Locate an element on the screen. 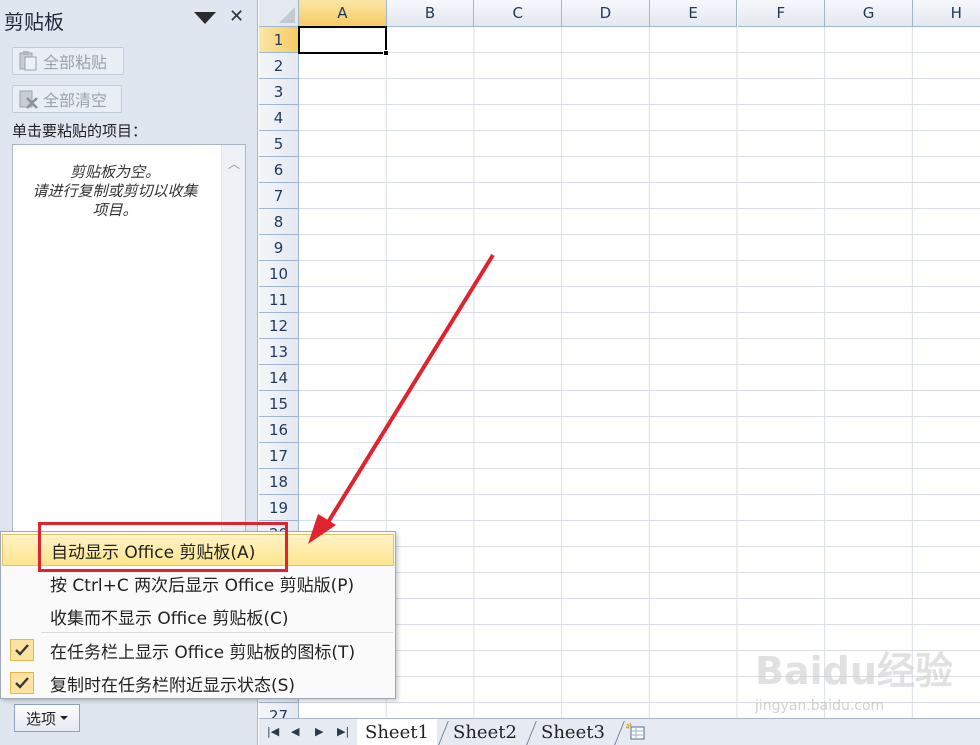  empty-message-line-2: 请进行复制或剪切以收集 is located at coordinates (115, 191).